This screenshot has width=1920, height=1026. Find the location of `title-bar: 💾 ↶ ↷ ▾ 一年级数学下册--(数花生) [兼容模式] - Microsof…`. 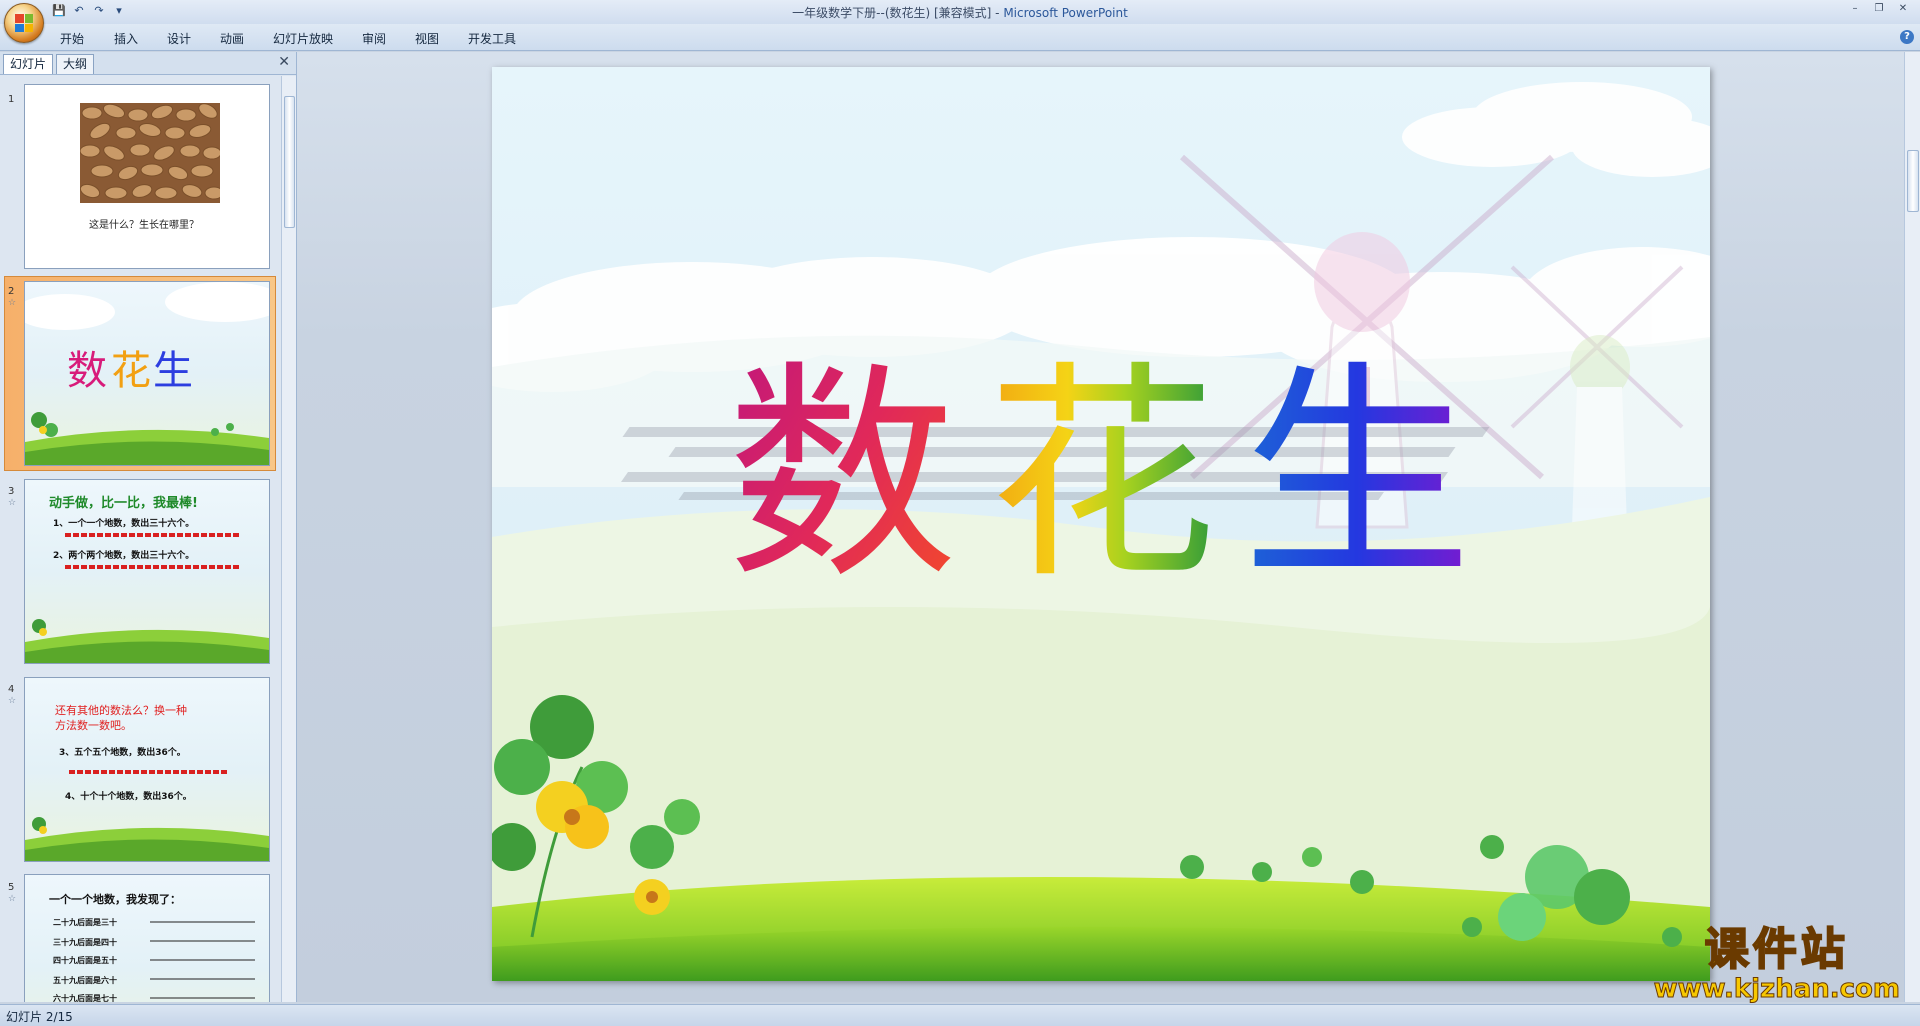

title-bar: 💾 ↶ ↷ ▾ 一年级数学下册--(数花生) [兼容模式] - Microsof… is located at coordinates (960, 12).